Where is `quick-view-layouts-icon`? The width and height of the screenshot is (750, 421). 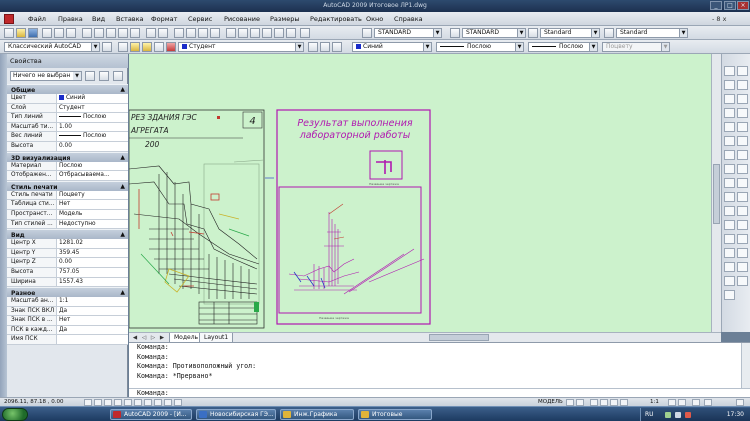 quick-view-layouts-icon is located at coordinates (570, 402).